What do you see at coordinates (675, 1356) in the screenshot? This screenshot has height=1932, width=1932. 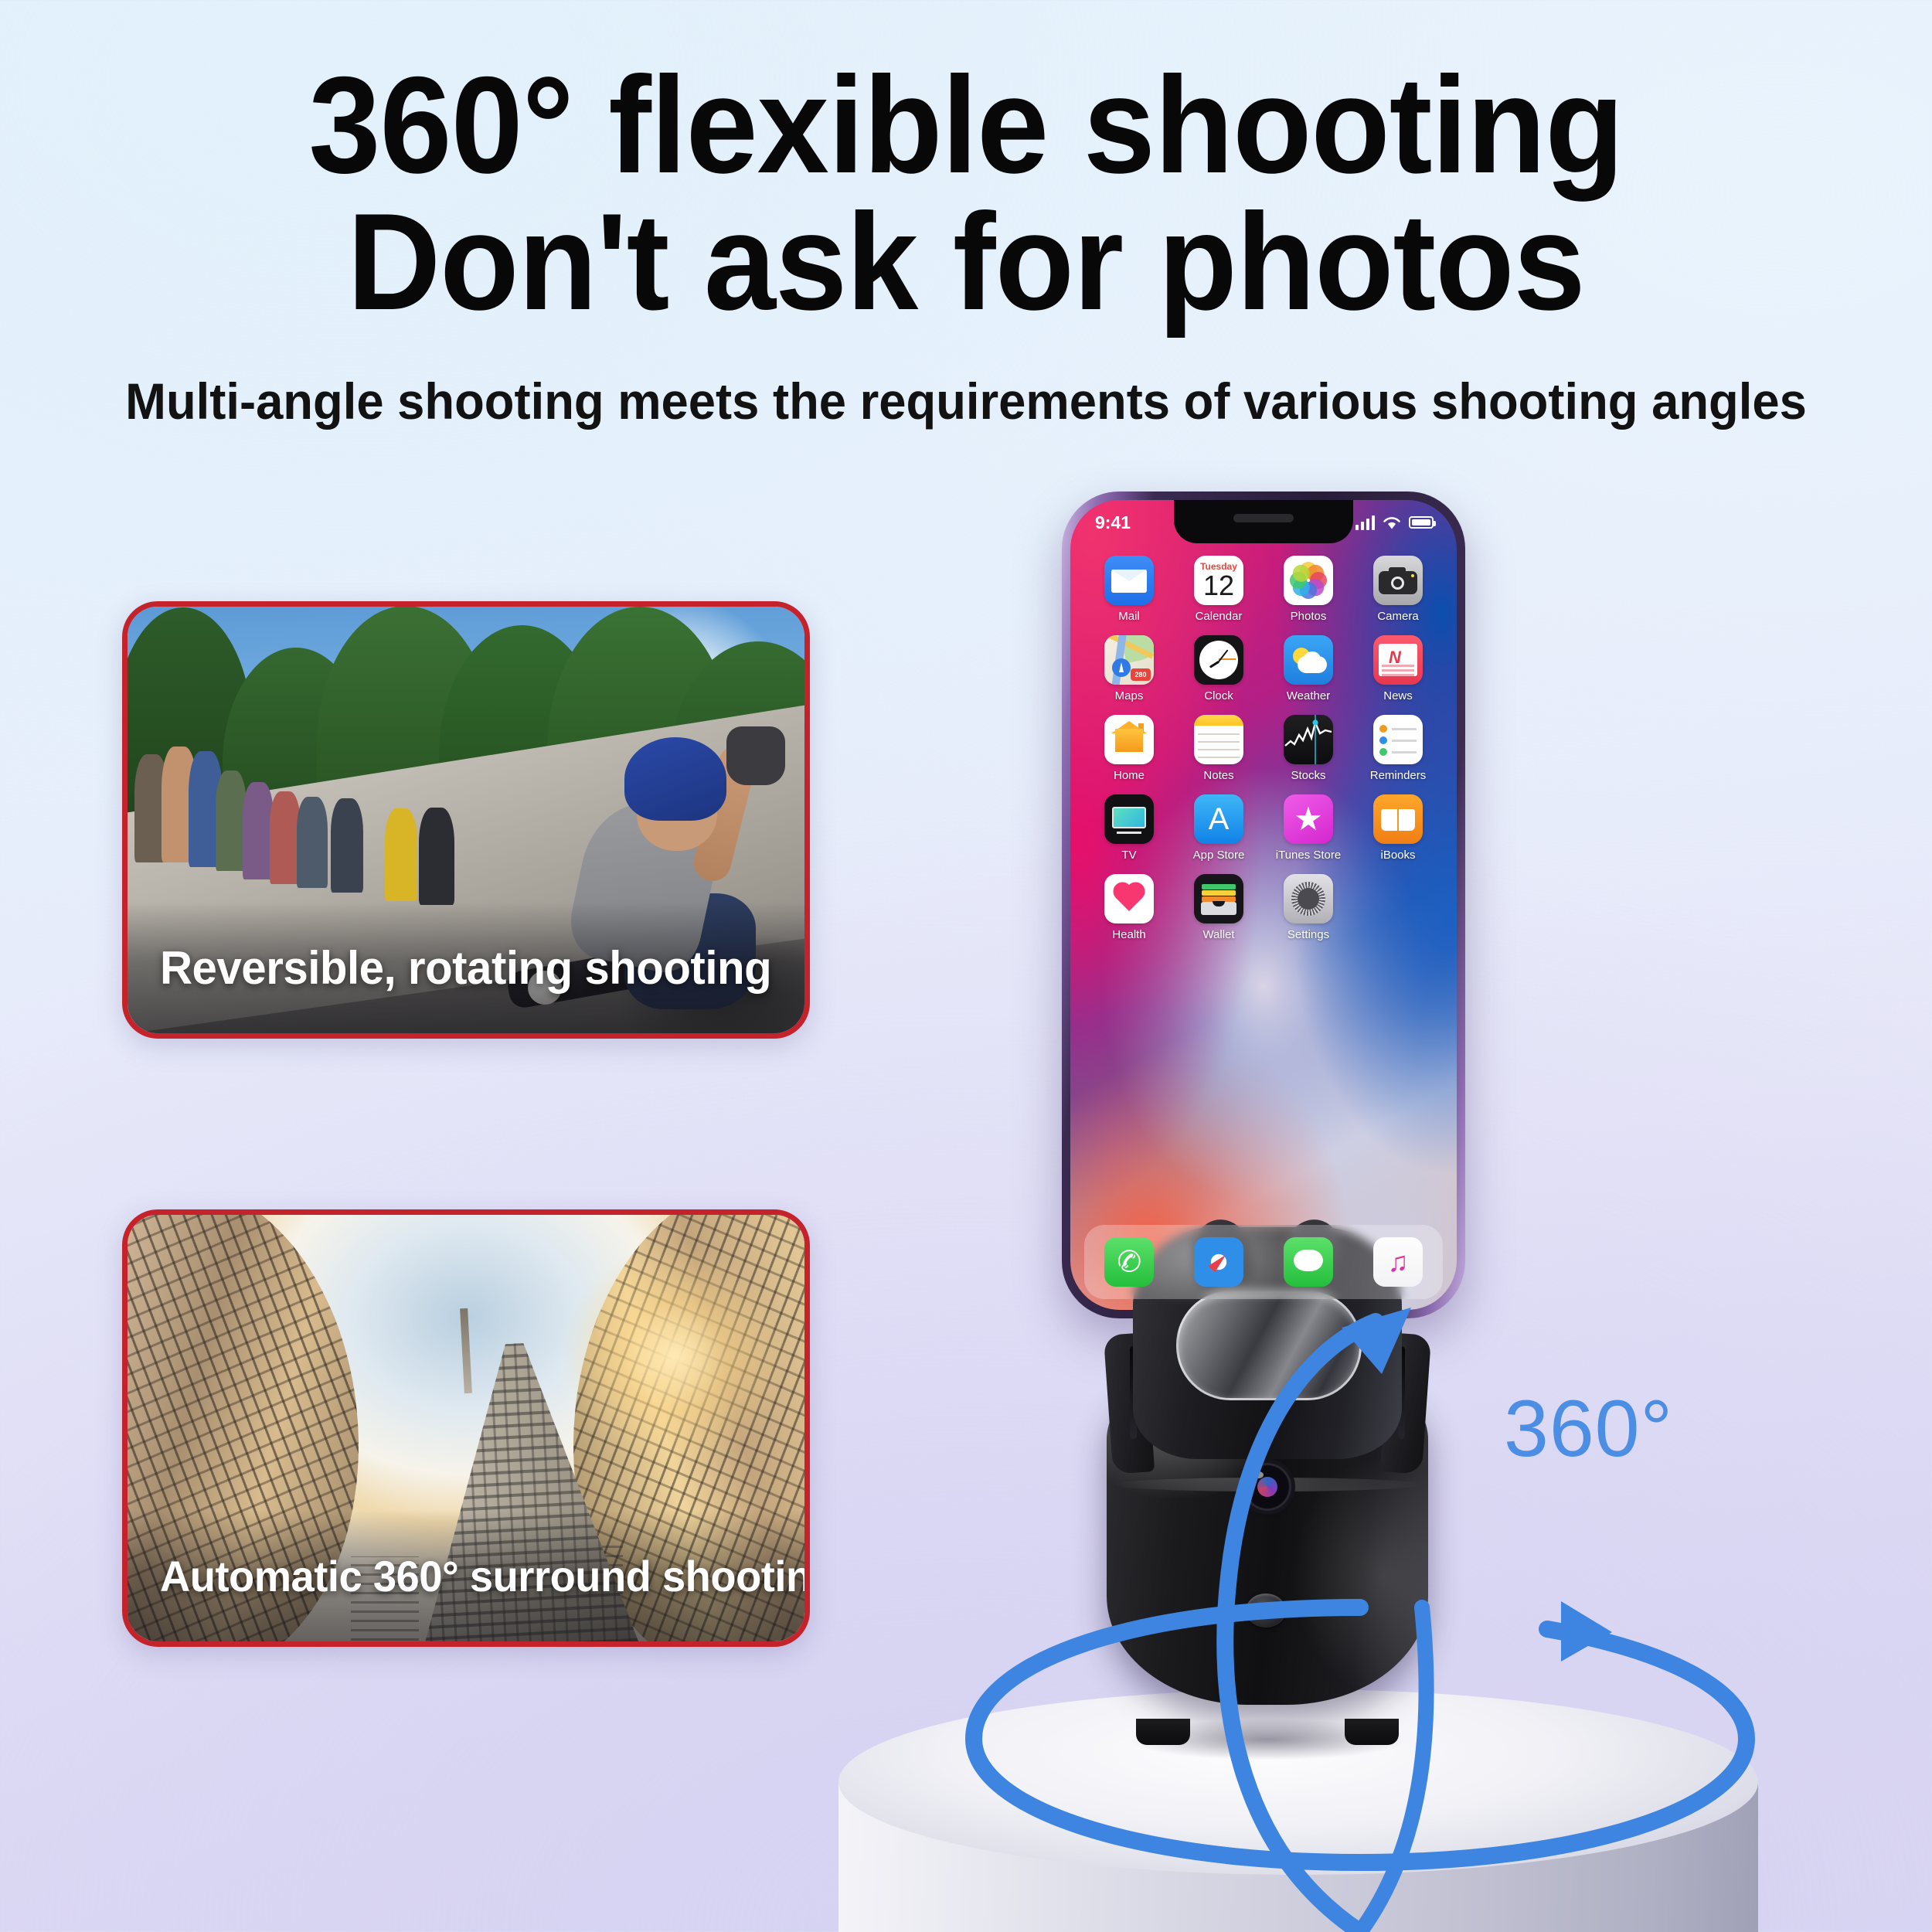 I see `sun-glow` at bounding box center [675, 1356].